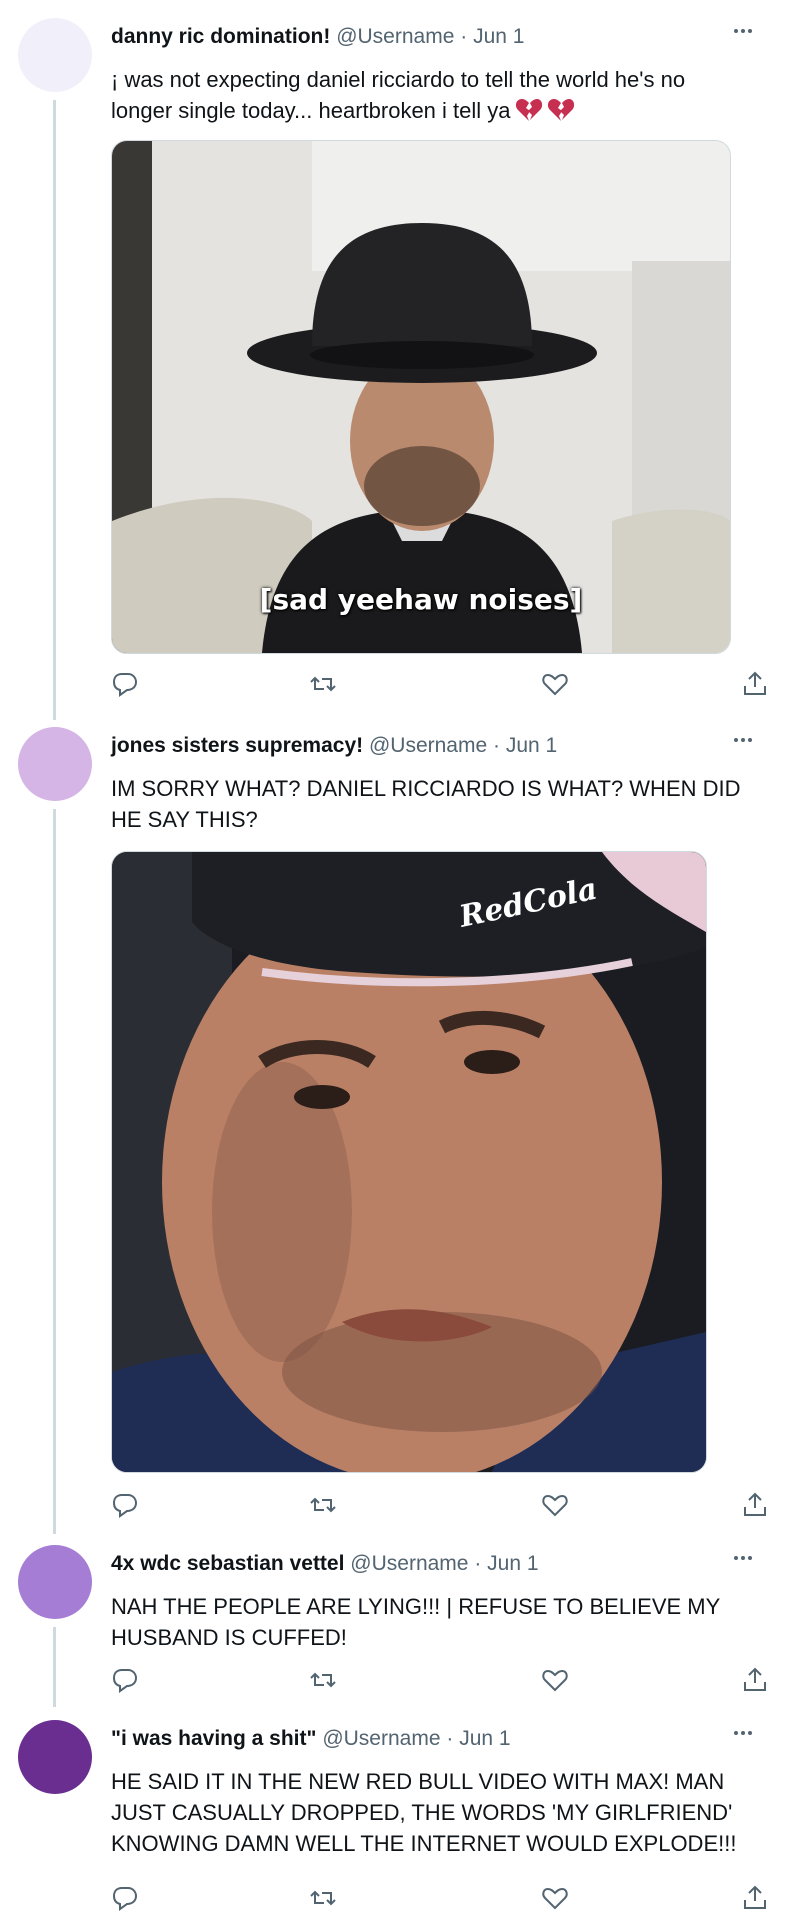 Image resolution: width=790 pixels, height=1920 pixels. I want to click on display-name: 4x wdc sebastian vettel, so click(227, 1563).